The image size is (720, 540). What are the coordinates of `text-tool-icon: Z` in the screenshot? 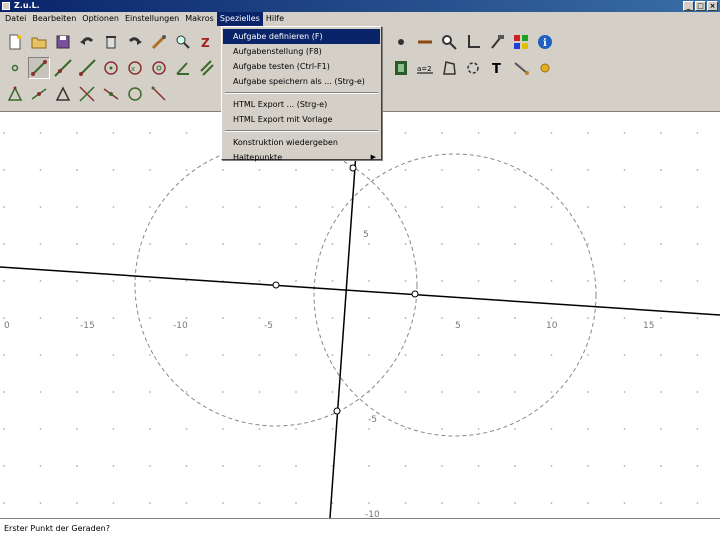 It's located at (207, 42).